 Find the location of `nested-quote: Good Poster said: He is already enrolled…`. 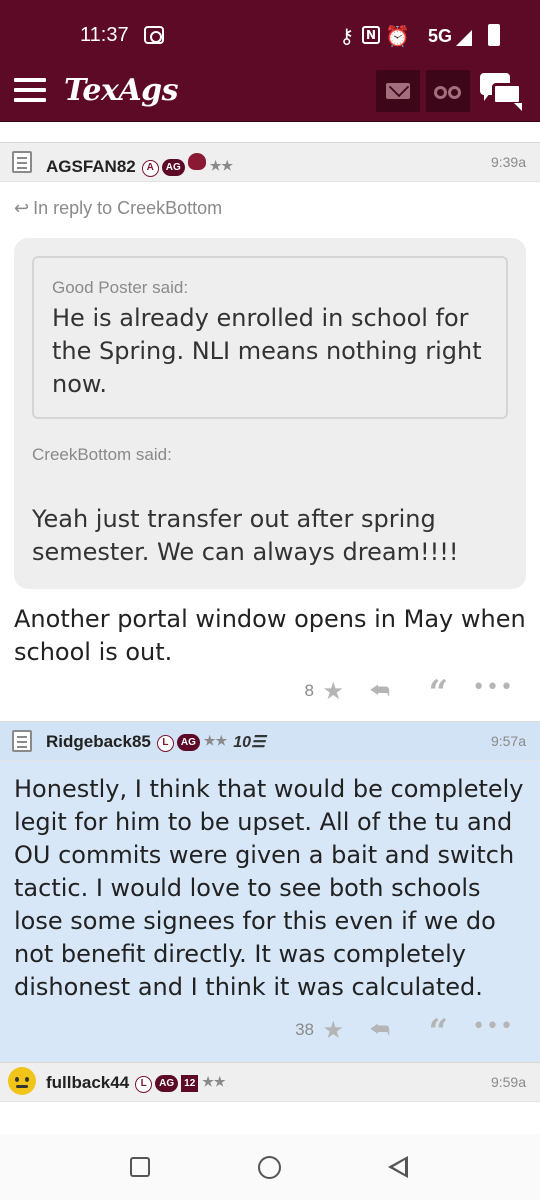

nested-quote: Good Poster said: He is already enrolled… is located at coordinates (270, 337).